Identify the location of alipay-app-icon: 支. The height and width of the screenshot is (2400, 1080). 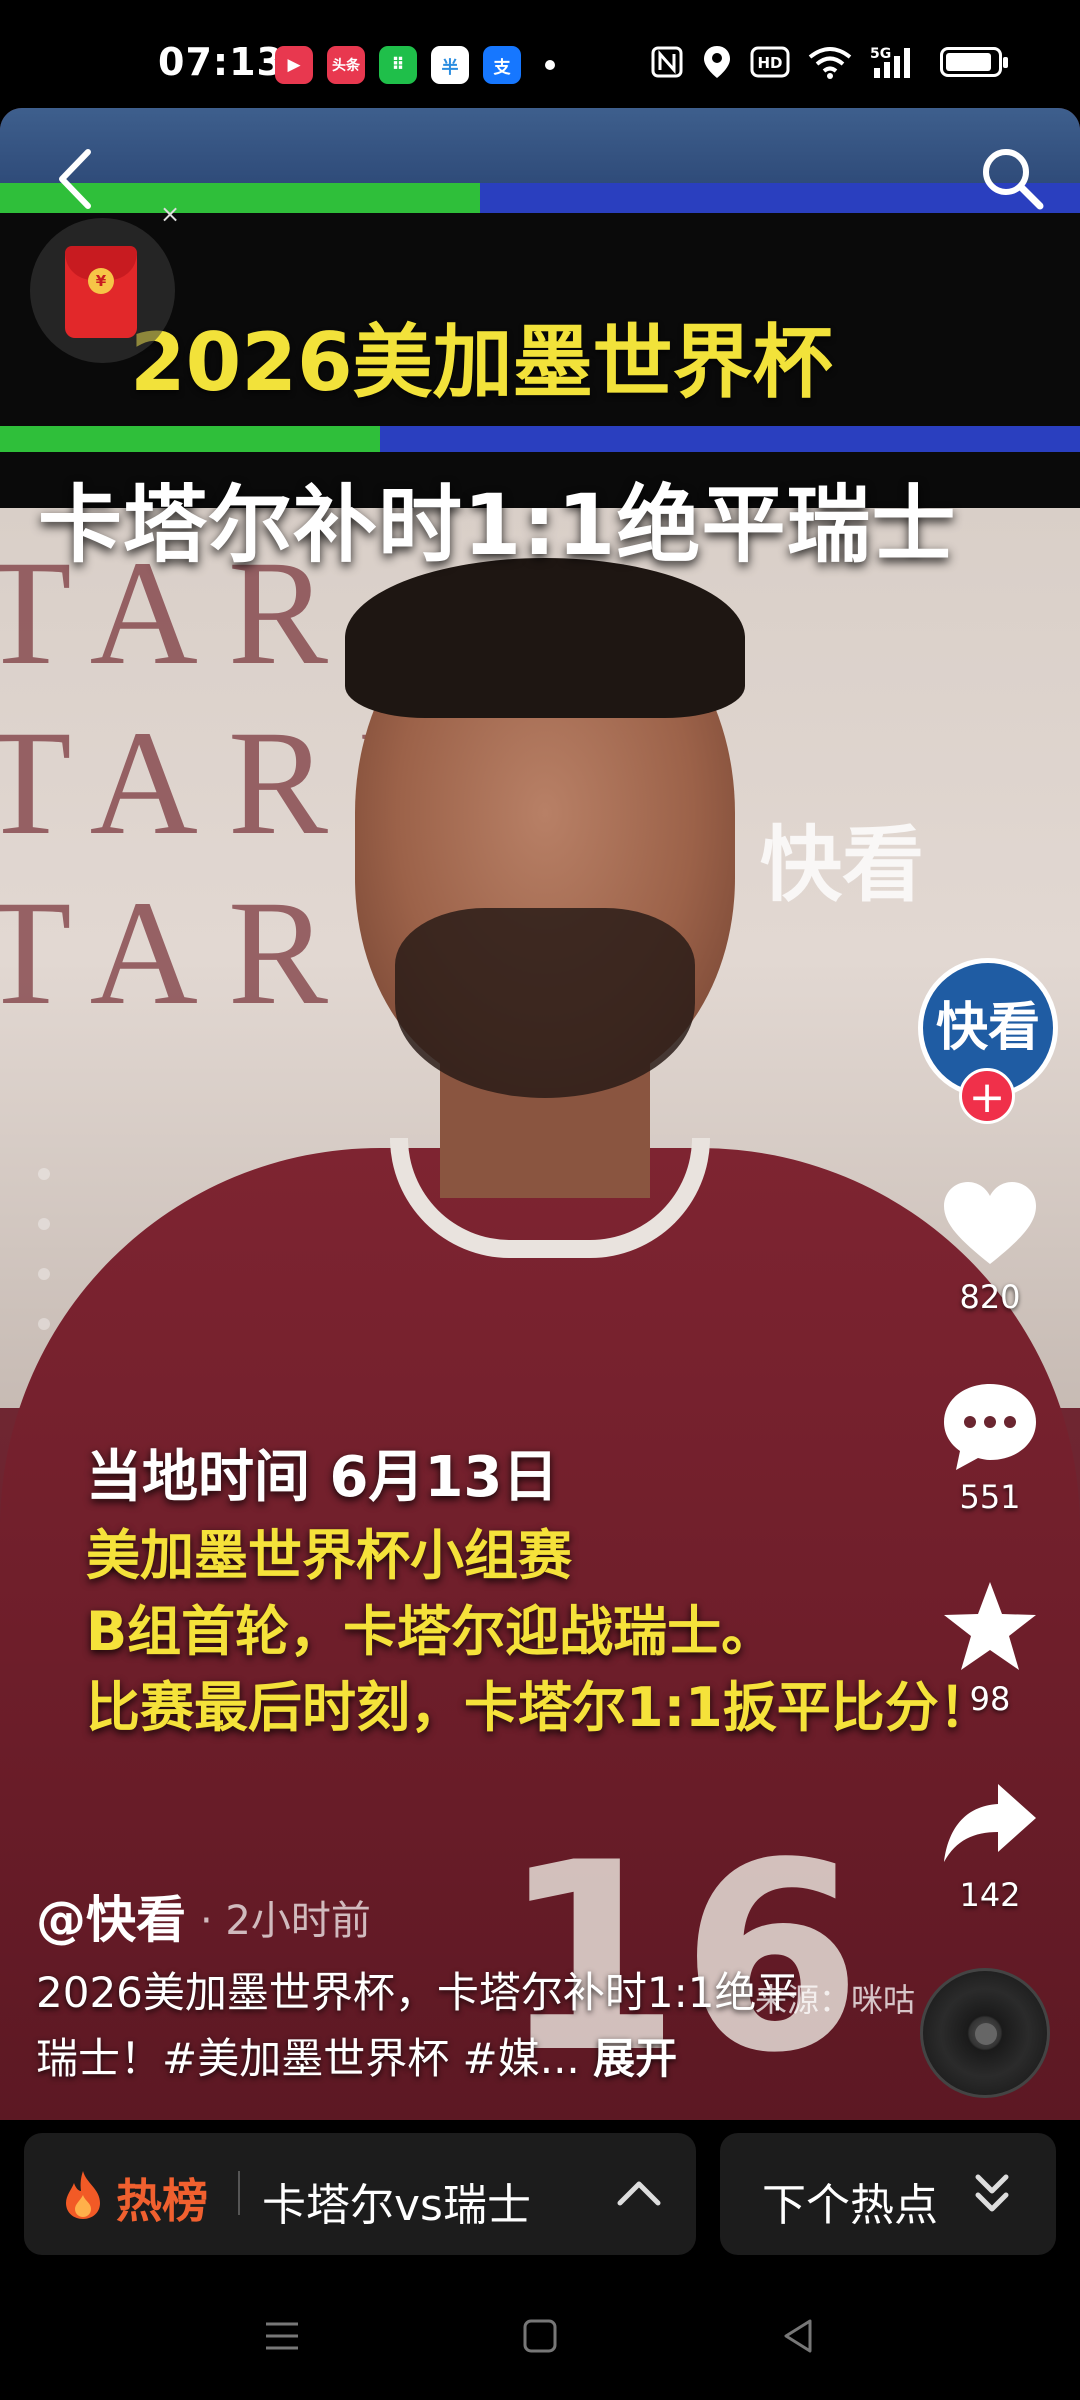
(502, 65).